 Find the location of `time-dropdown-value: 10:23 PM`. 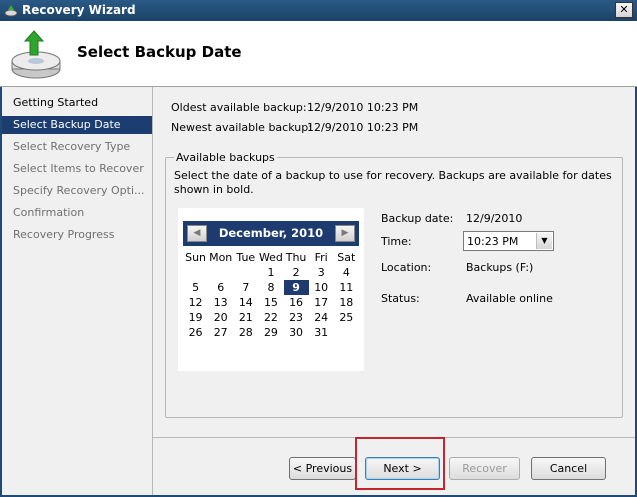

time-dropdown-value: 10:23 PM is located at coordinates (493, 241).